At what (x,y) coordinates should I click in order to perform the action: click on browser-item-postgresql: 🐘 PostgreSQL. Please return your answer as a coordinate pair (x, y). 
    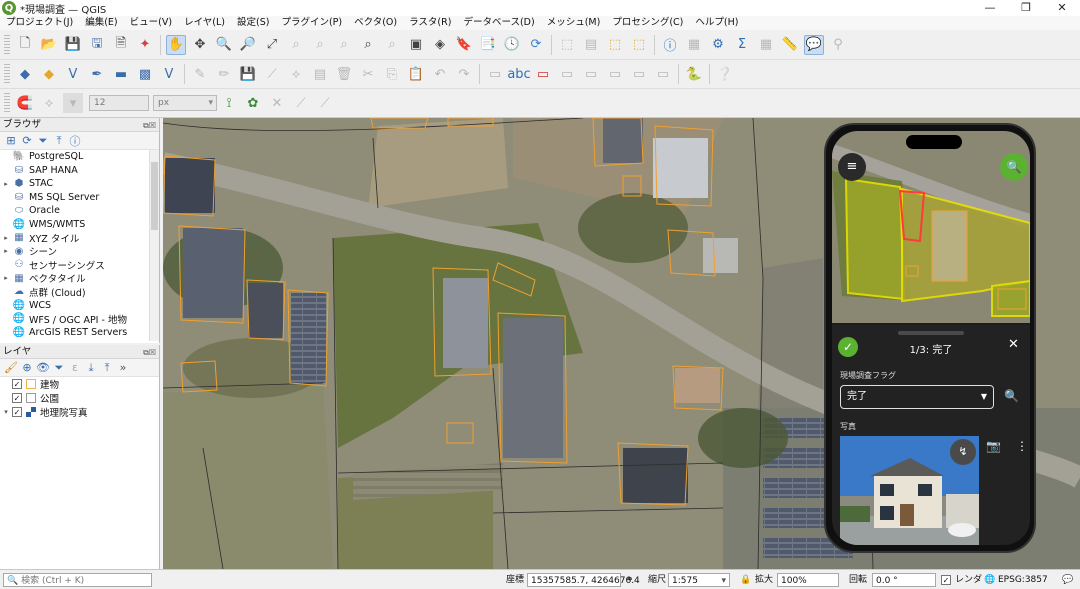
    Looking at the image, I should click on (79, 157).